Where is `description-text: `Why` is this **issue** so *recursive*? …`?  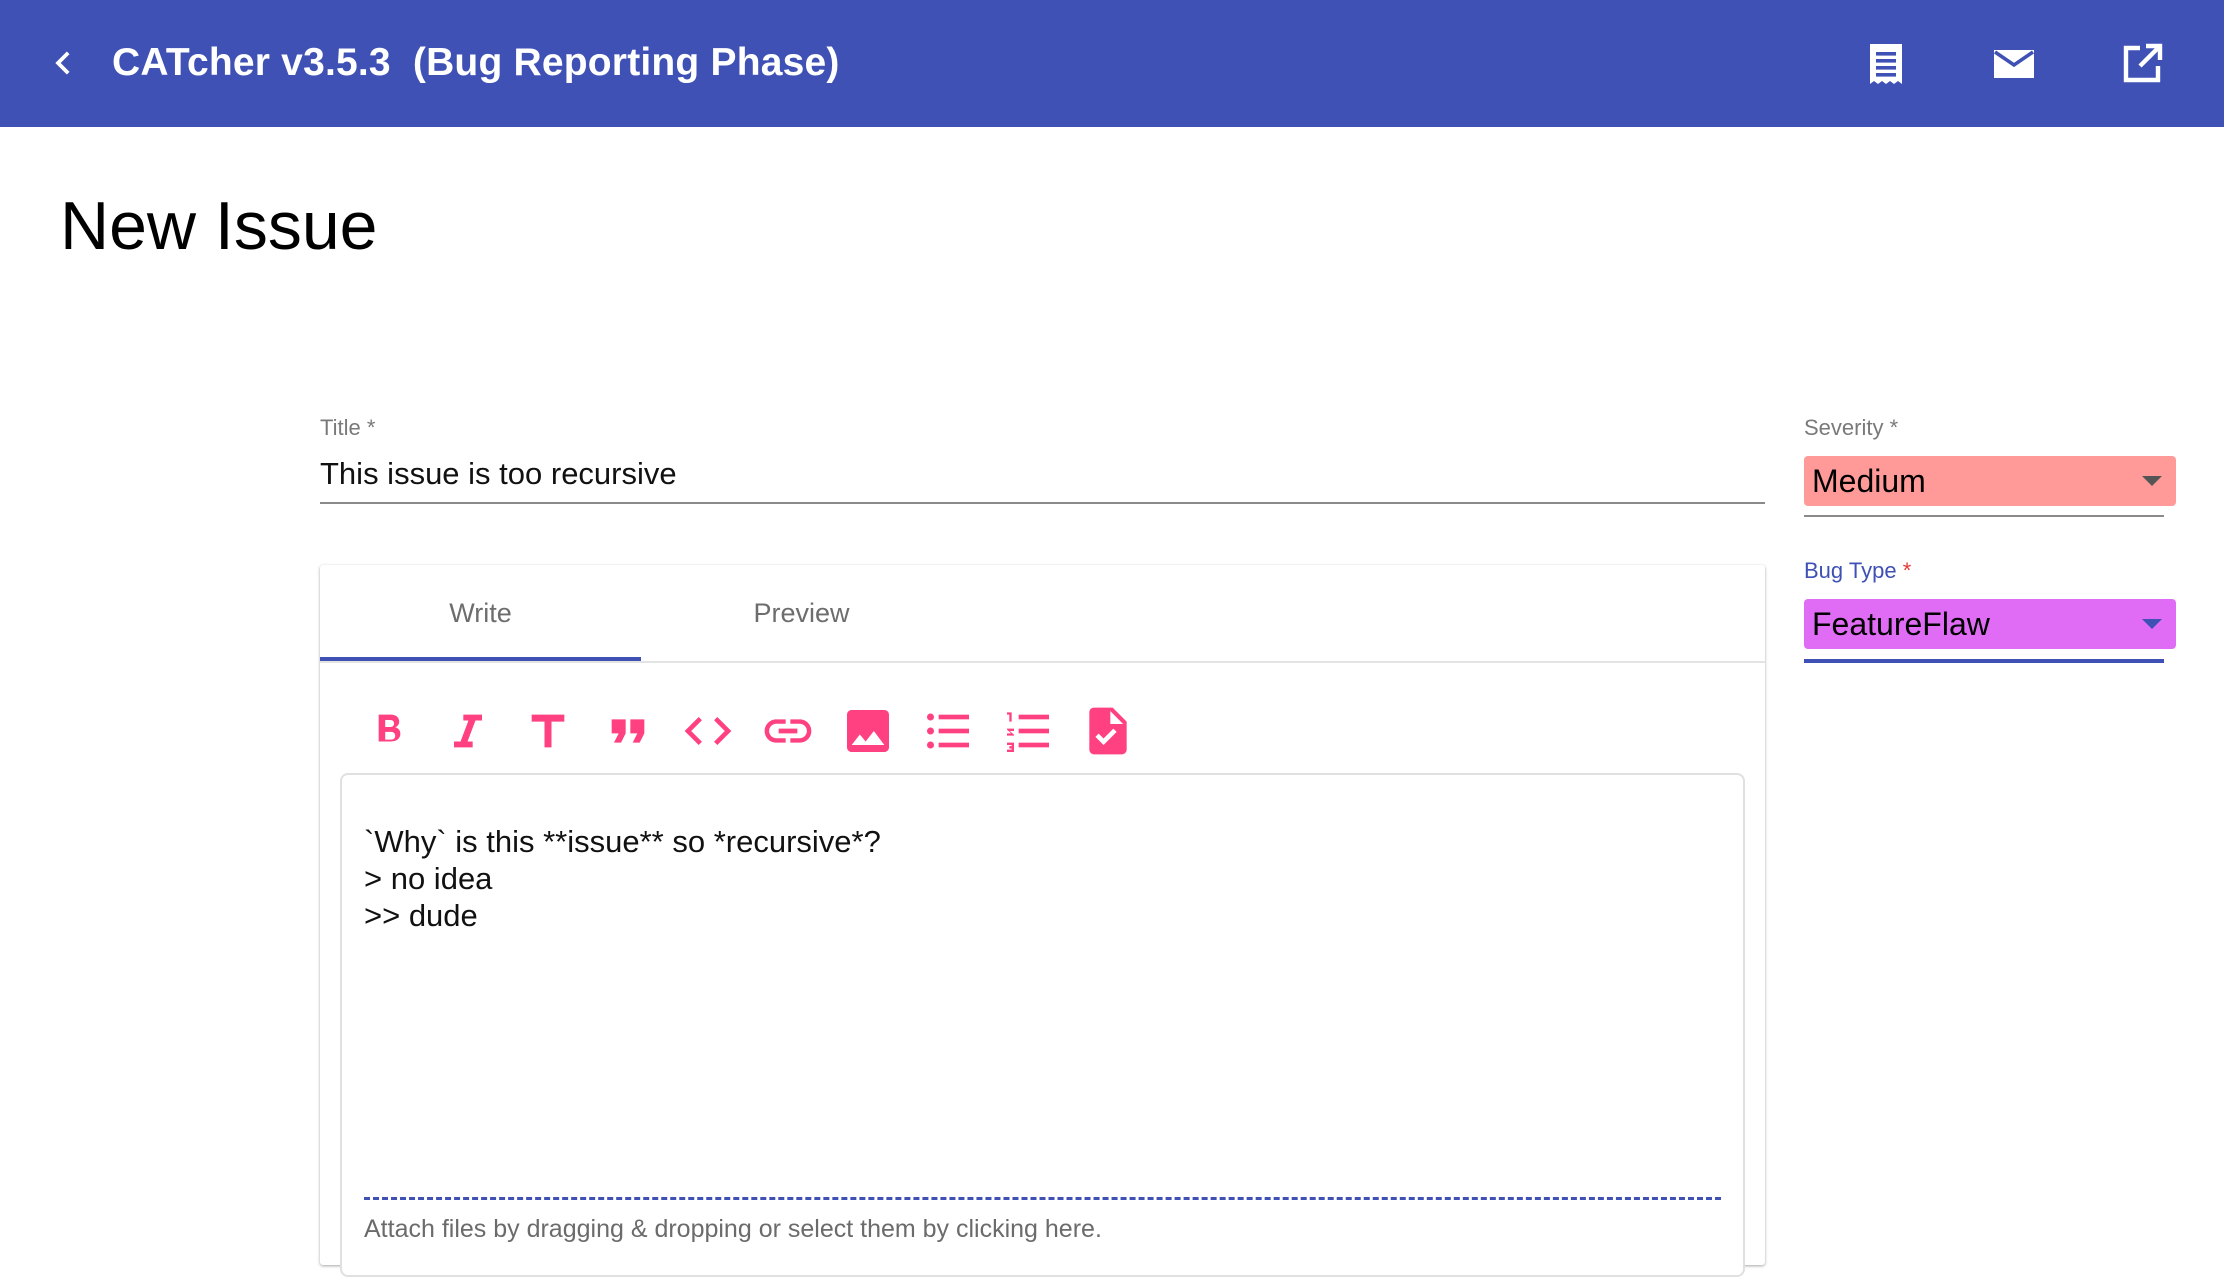 description-text: `Why` is this **issue** so *recursive*? … is located at coordinates (622, 878).